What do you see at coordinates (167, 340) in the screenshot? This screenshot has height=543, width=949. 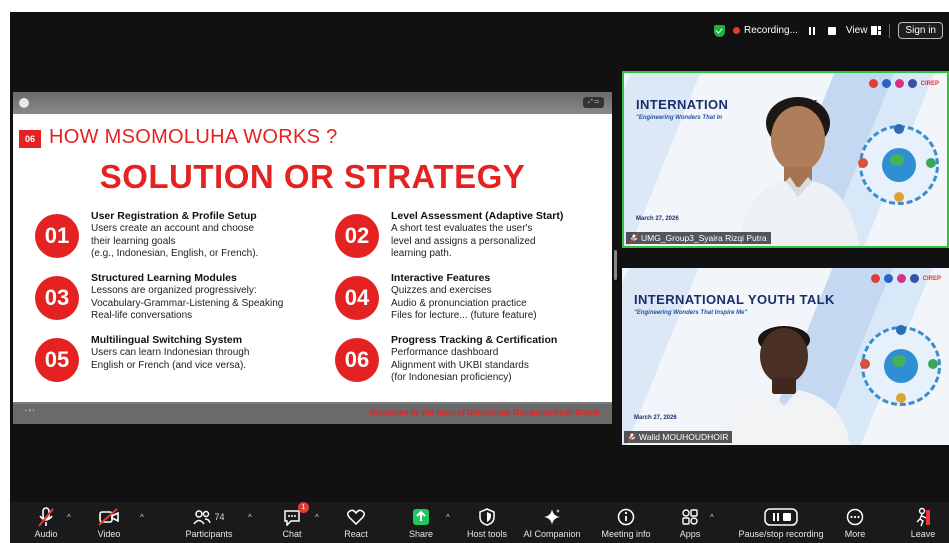 I see `step-title: Multilingual Switching System` at bounding box center [167, 340].